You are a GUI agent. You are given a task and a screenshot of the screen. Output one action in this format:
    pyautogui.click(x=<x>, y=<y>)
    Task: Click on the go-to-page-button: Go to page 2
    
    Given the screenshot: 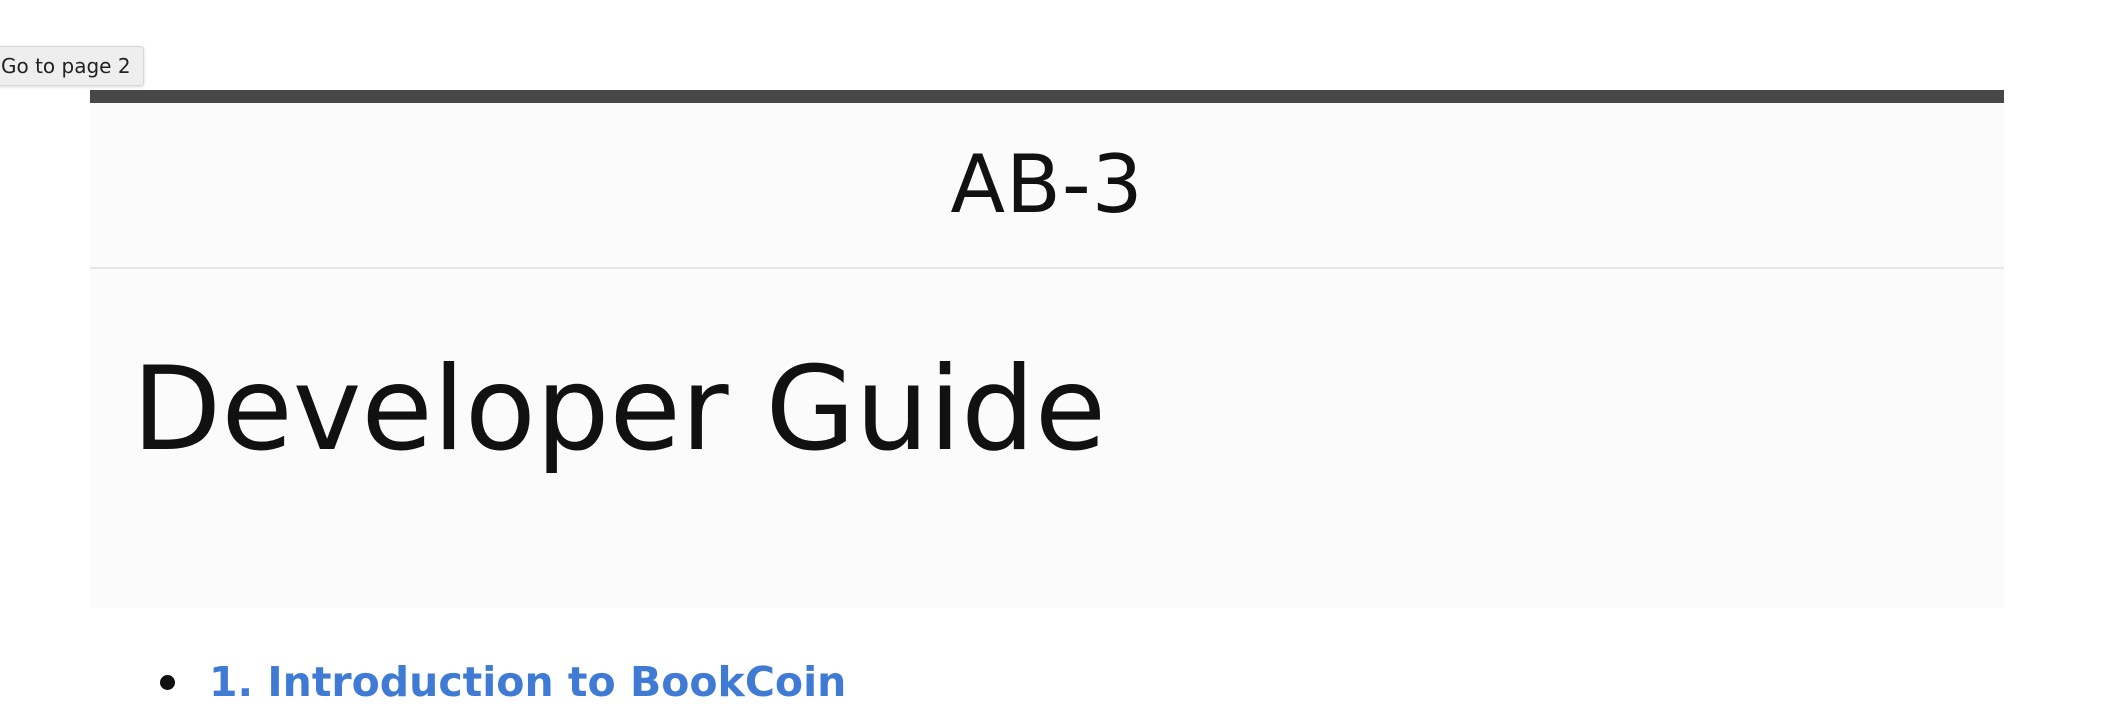 What is the action you would take?
    pyautogui.click(x=72, y=66)
    